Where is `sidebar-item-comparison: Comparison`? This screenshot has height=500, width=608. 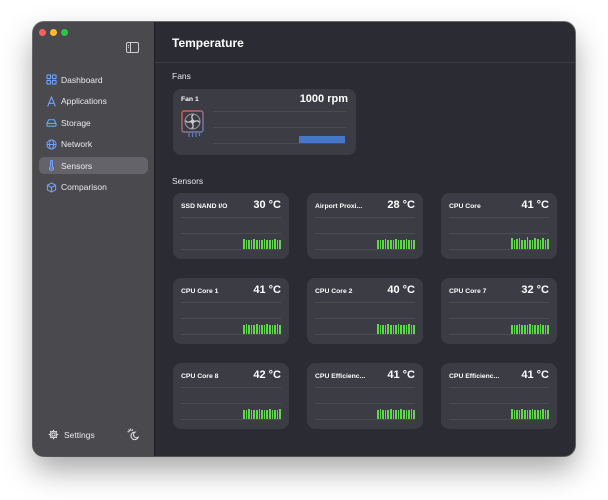 sidebar-item-comparison: Comparison is located at coordinates (93, 187).